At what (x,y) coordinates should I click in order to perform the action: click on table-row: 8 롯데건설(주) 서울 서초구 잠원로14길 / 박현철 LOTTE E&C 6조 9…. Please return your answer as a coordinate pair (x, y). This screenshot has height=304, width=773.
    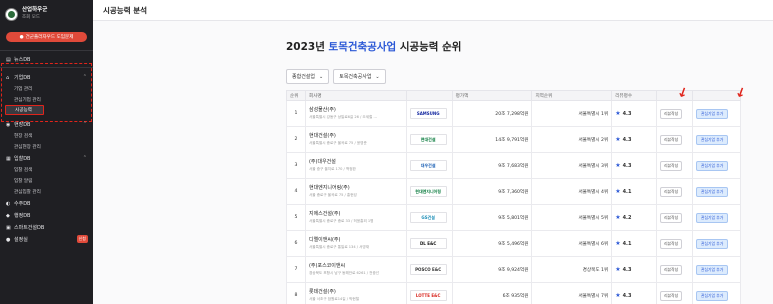
    Looking at the image, I should click on (513, 293).